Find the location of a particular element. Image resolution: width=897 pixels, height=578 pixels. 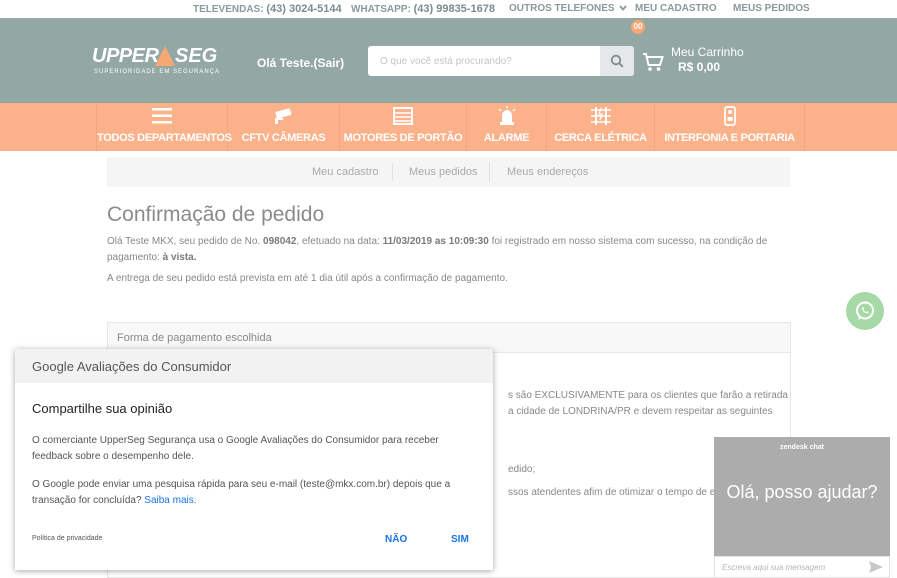

whatsapp-number: (43) 99835-1678 is located at coordinates (454, 9).